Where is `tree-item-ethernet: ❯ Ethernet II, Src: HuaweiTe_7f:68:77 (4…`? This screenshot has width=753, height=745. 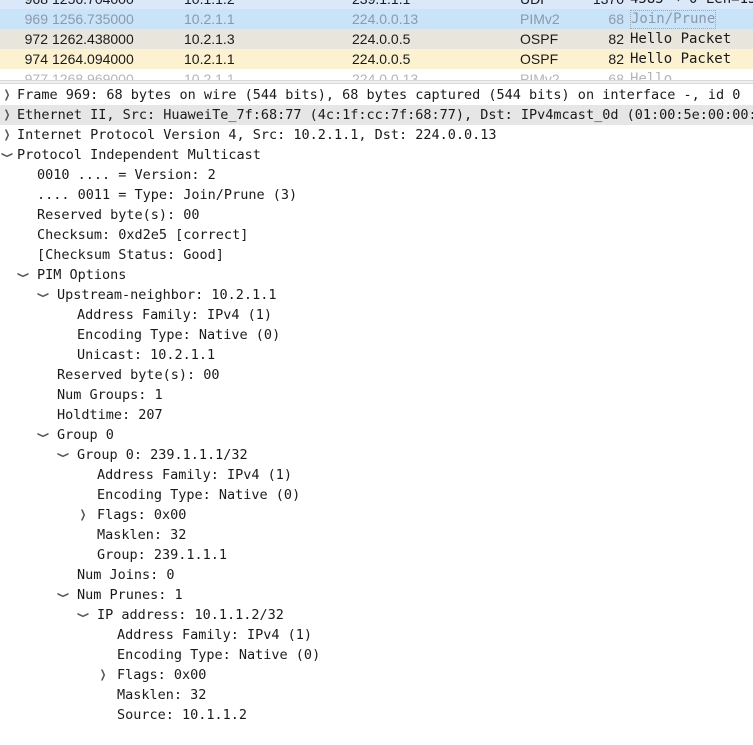
tree-item-ethernet: ❯ Ethernet II, Src: HuaweiTe_7f:68:77 (4… is located at coordinates (376, 115).